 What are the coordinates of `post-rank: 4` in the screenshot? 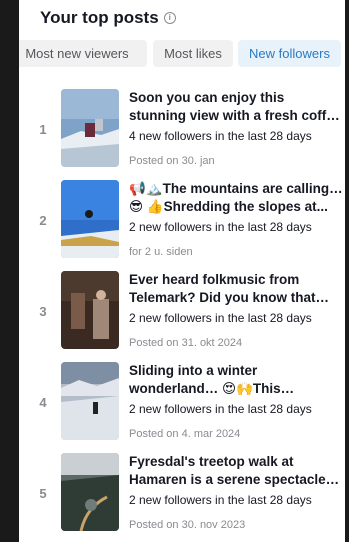 It's located at (43, 402).